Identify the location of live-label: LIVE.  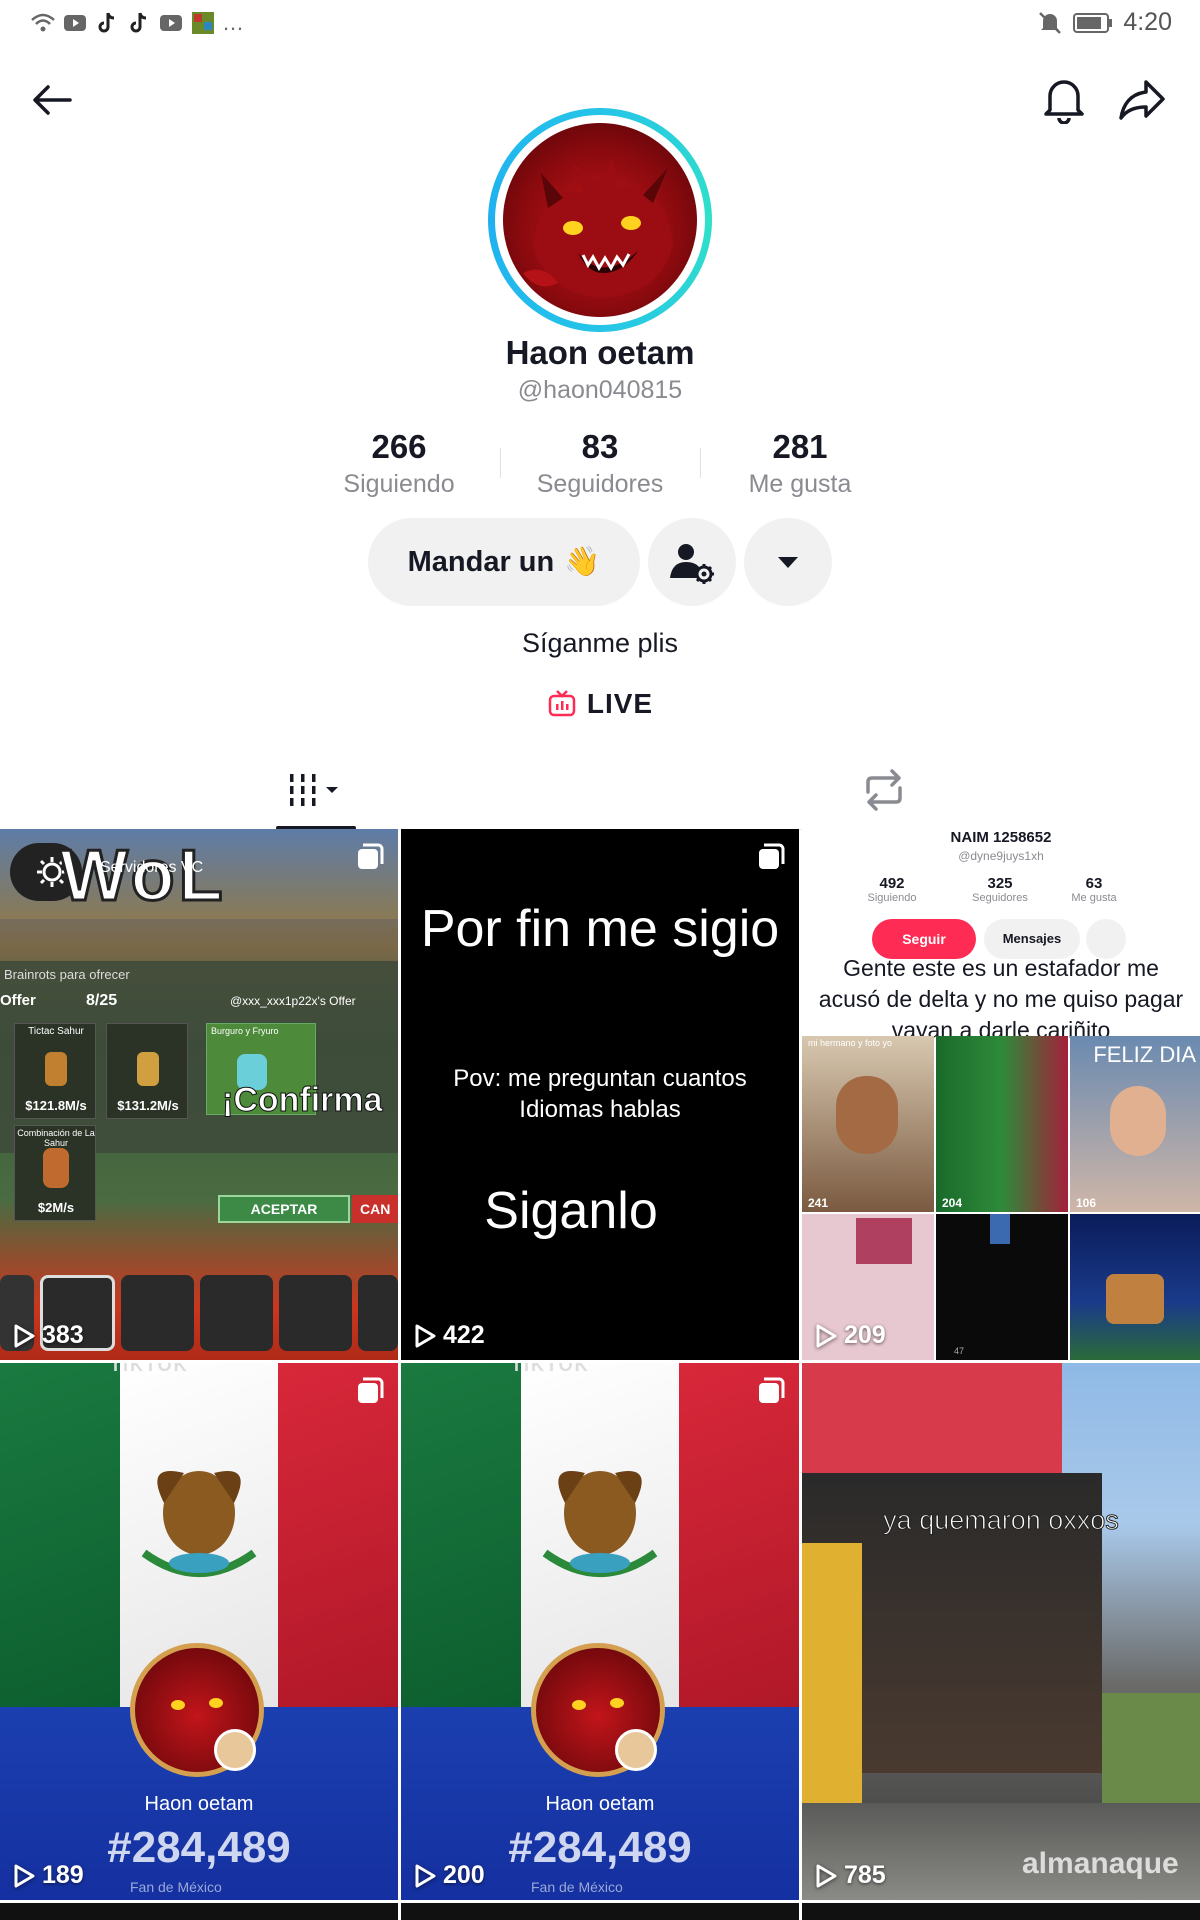
(620, 703).